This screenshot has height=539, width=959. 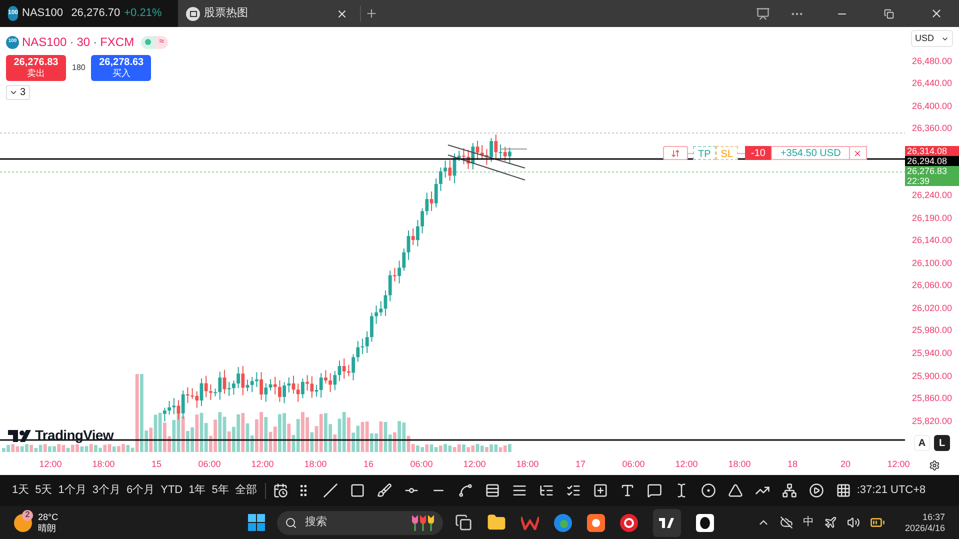 What do you see at coordinates (763, 13) in the screenshot?
I see `presentation-icon` at bounding box center [763, 13].